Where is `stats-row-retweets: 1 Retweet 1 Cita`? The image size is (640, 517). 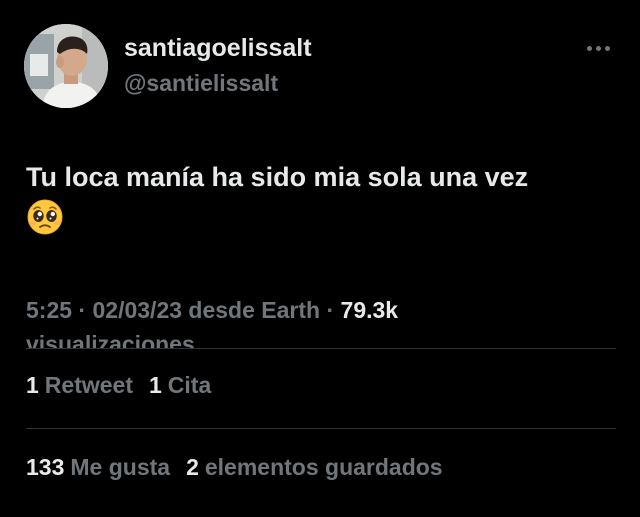
stats-row-retweets: 1 Retweet 1 Cita is located at coordinates (118, 385).